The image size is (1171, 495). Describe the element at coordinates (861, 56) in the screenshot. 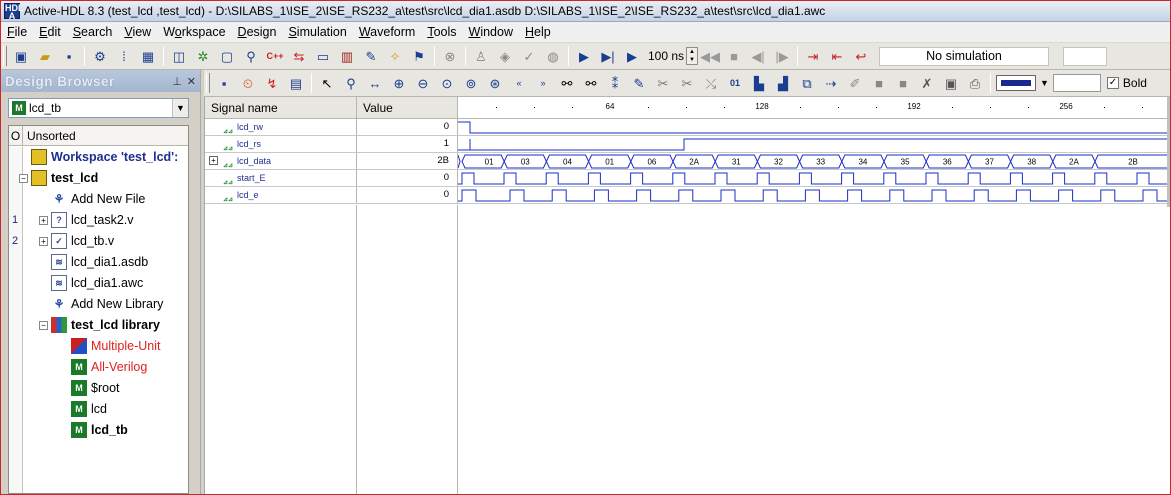

I see `step-out-icon: ↩` at that location.